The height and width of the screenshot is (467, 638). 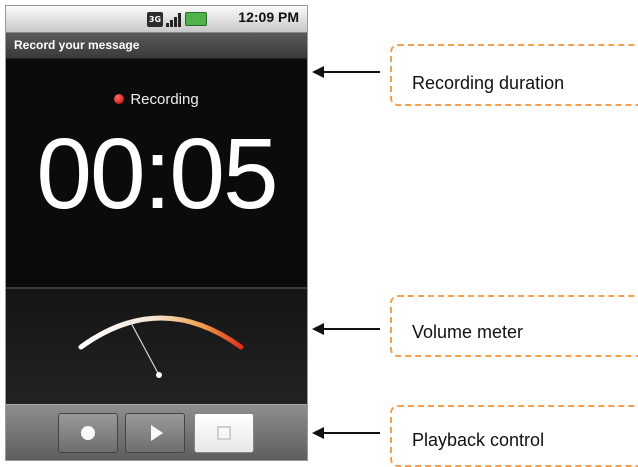 I want to click on callout-playback-control: Playback control, so click(x=514, y=436).